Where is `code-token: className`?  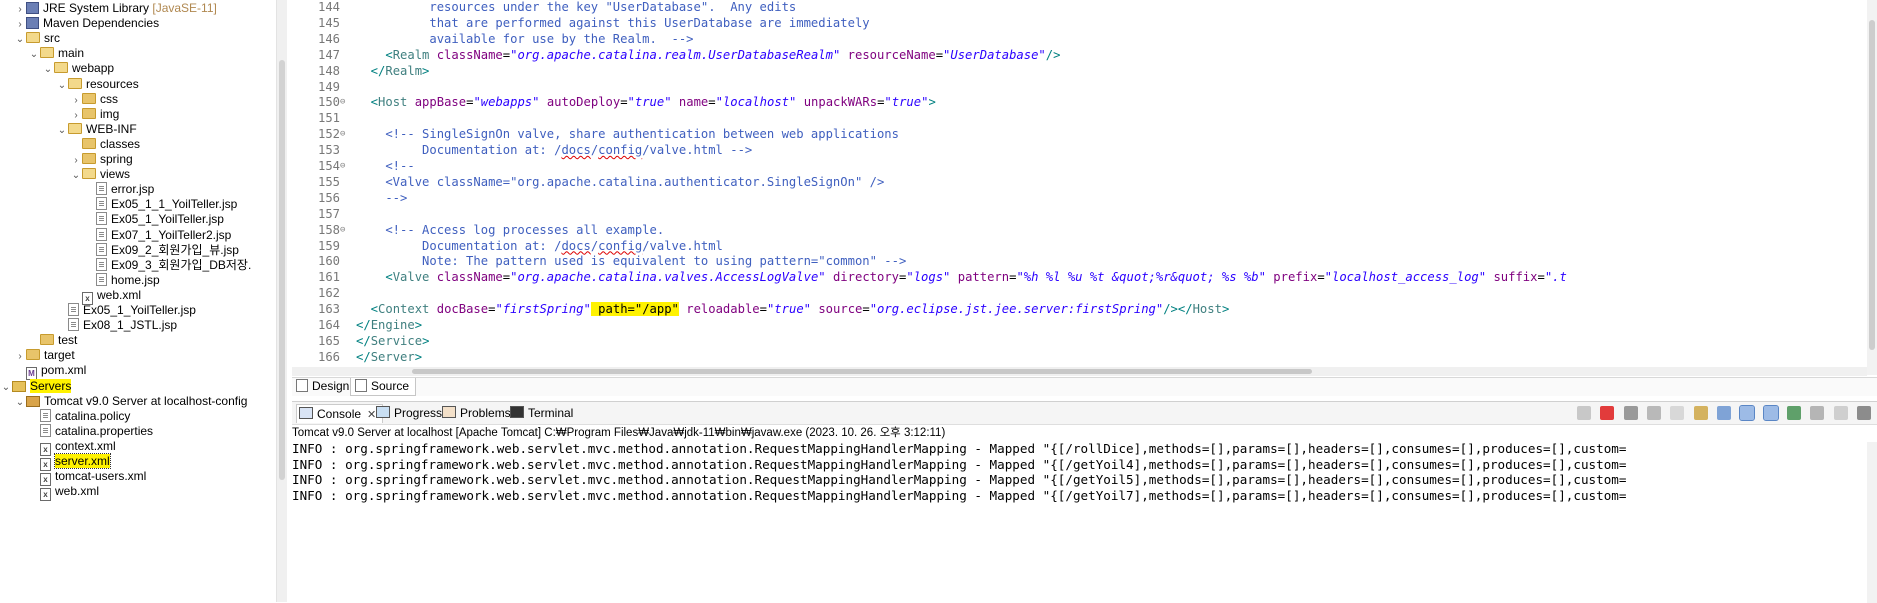
code-token: className is located at coordinates (469, 54).